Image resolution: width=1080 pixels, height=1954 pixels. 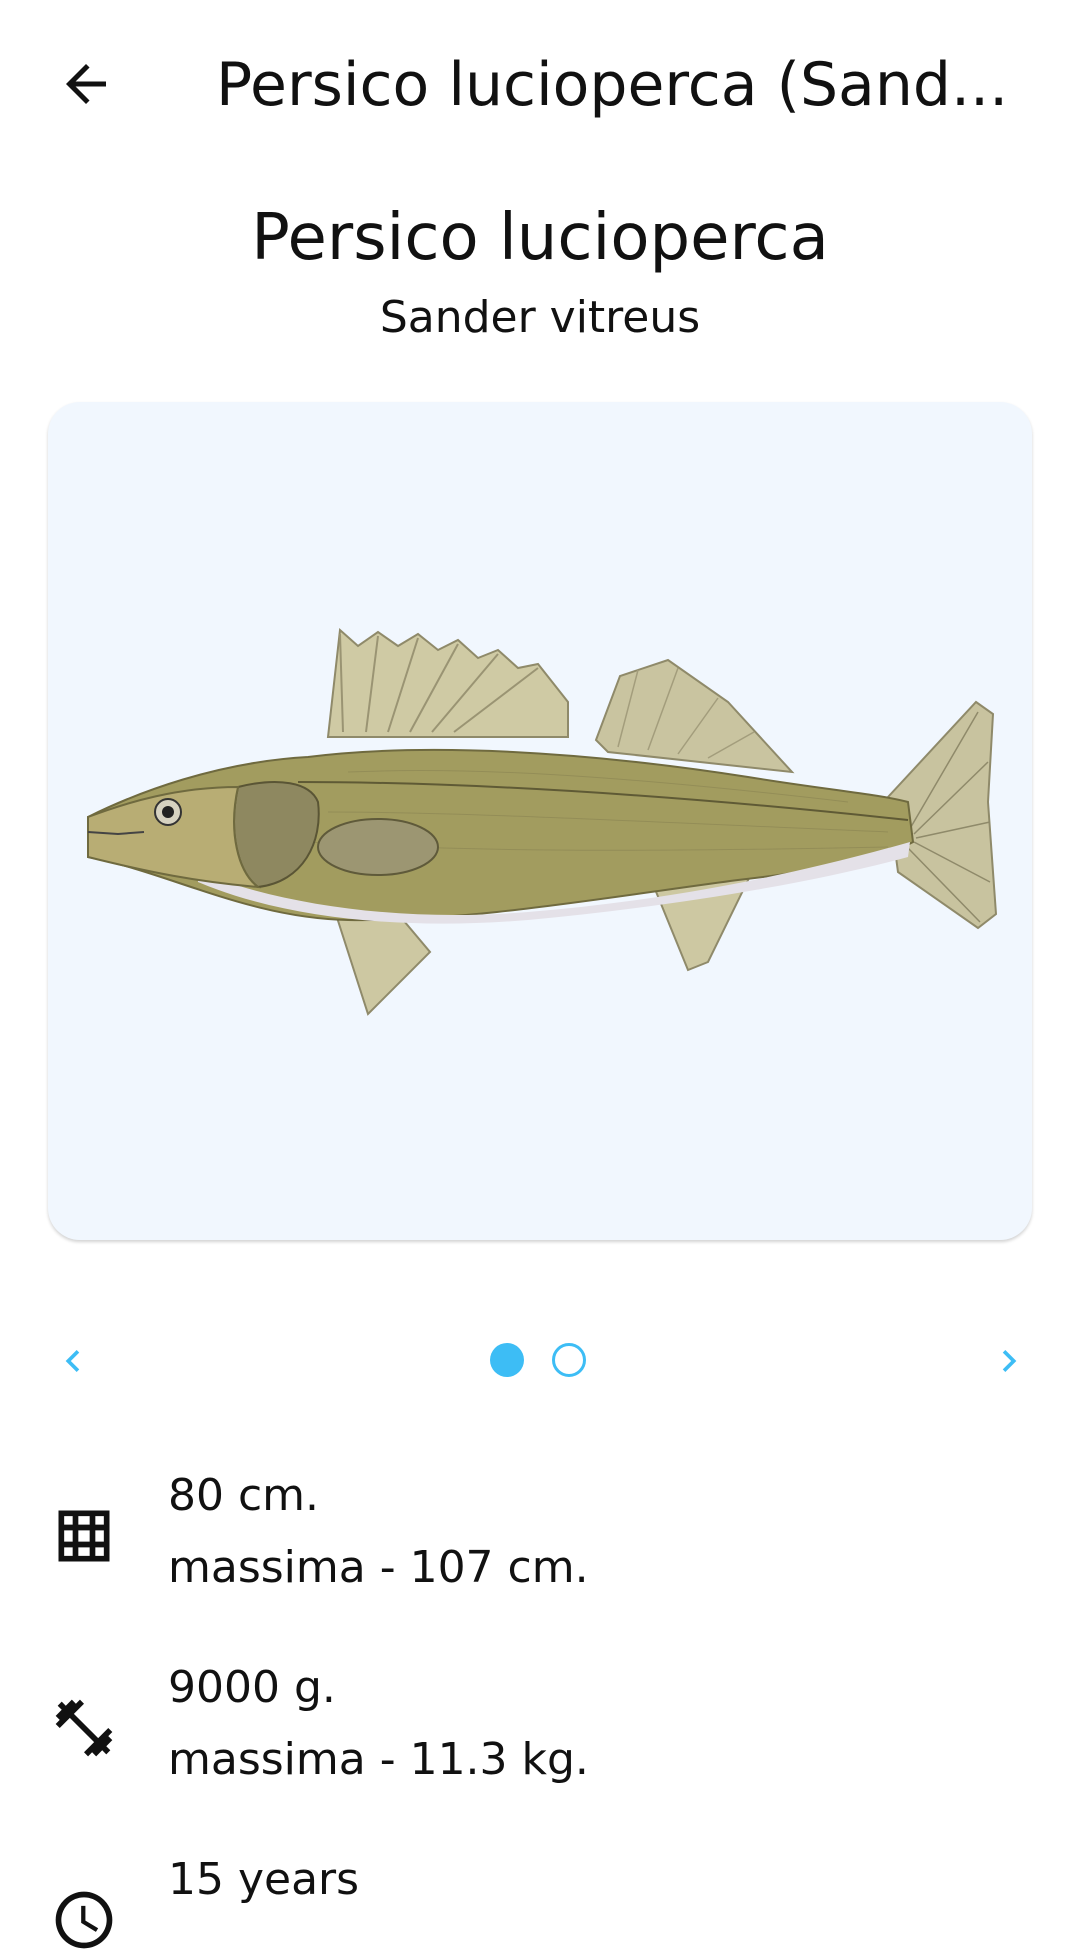 I want to click on dumbbell-icon, so click(x=84, y=1728).